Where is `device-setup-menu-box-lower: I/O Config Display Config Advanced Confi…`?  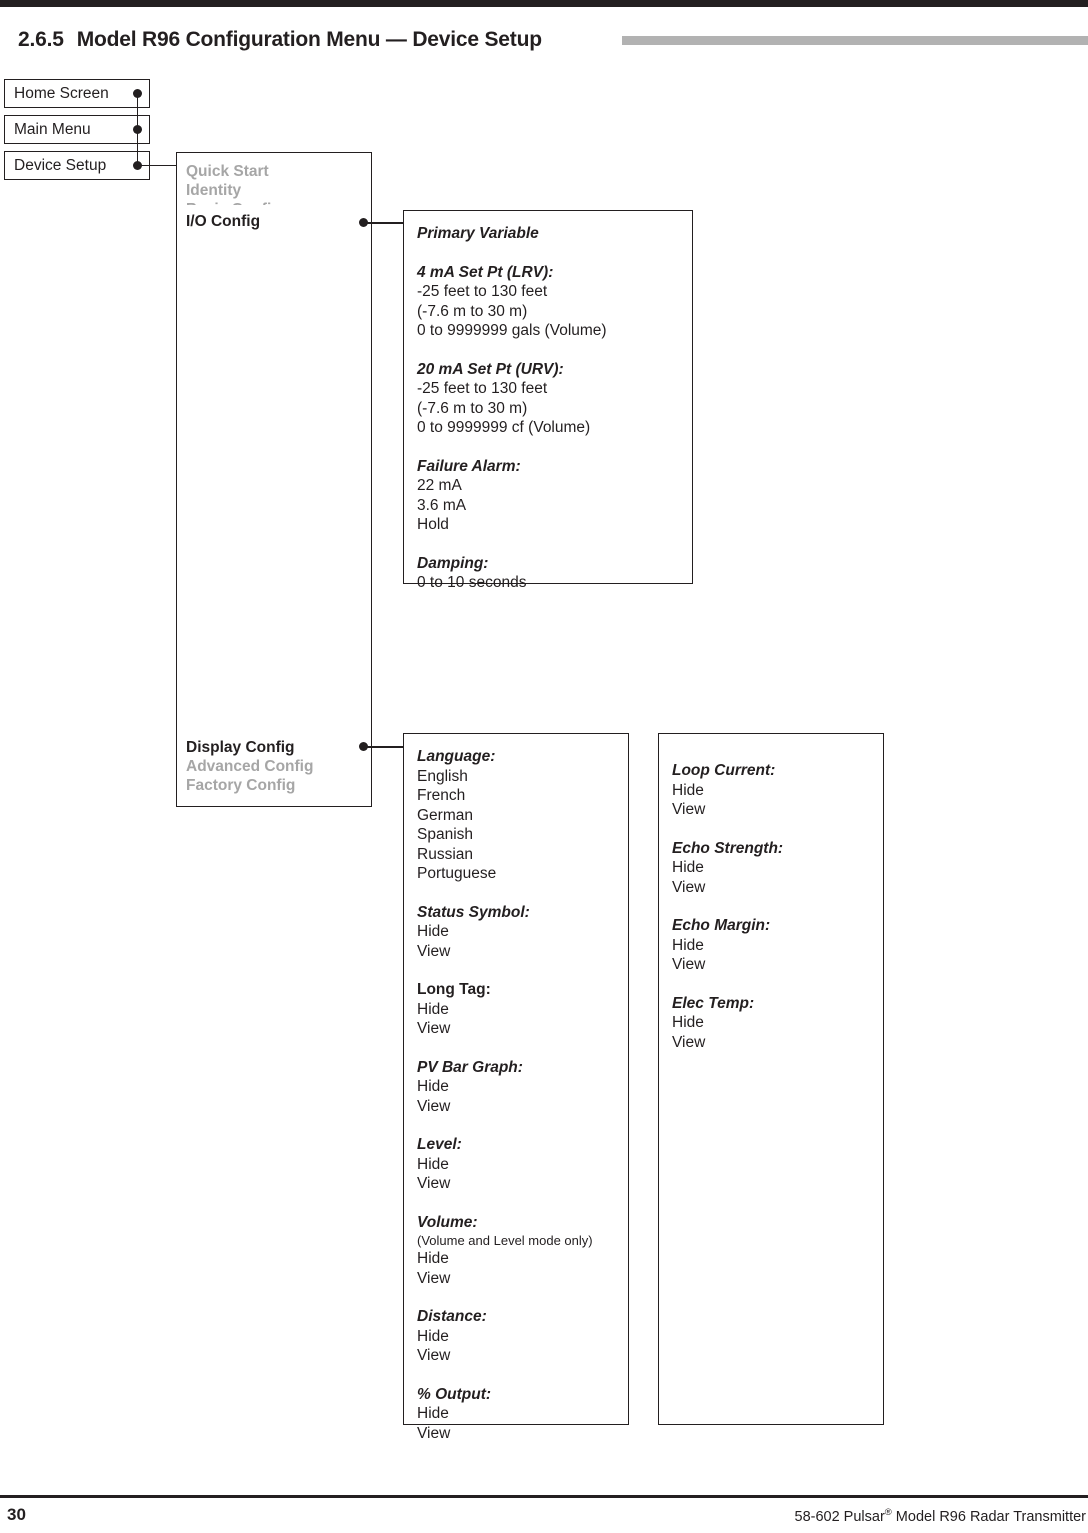
device-setup-menu-box-lower: I/O Config Display Config Advanced Confi… is located at coordinates (274, 506).